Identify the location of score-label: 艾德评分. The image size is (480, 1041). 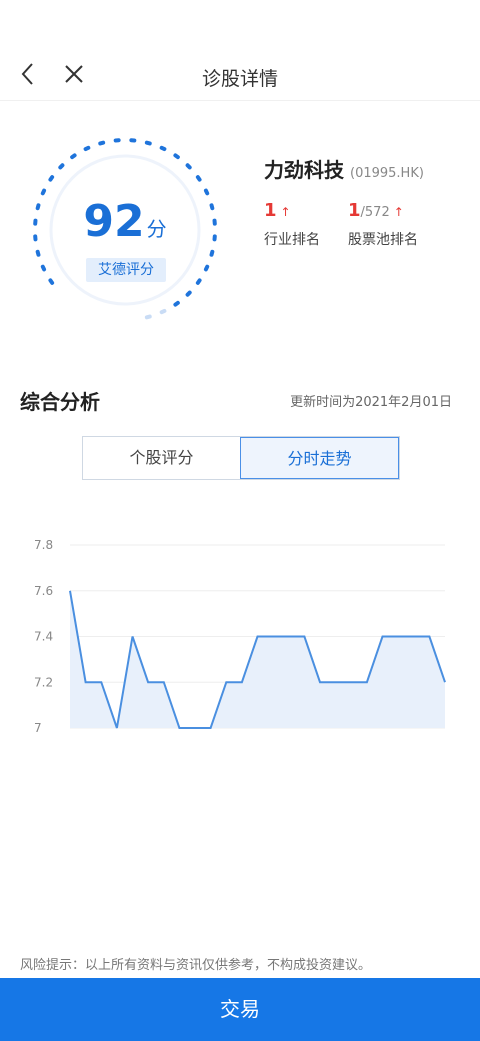
(126, 270).